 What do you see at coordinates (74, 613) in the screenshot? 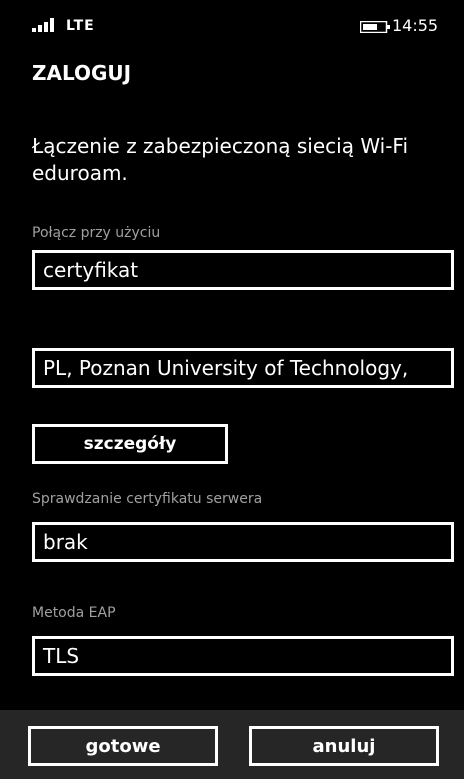
I see `eap-method-label: Metoda EAP` at bounding box center [74, 613].